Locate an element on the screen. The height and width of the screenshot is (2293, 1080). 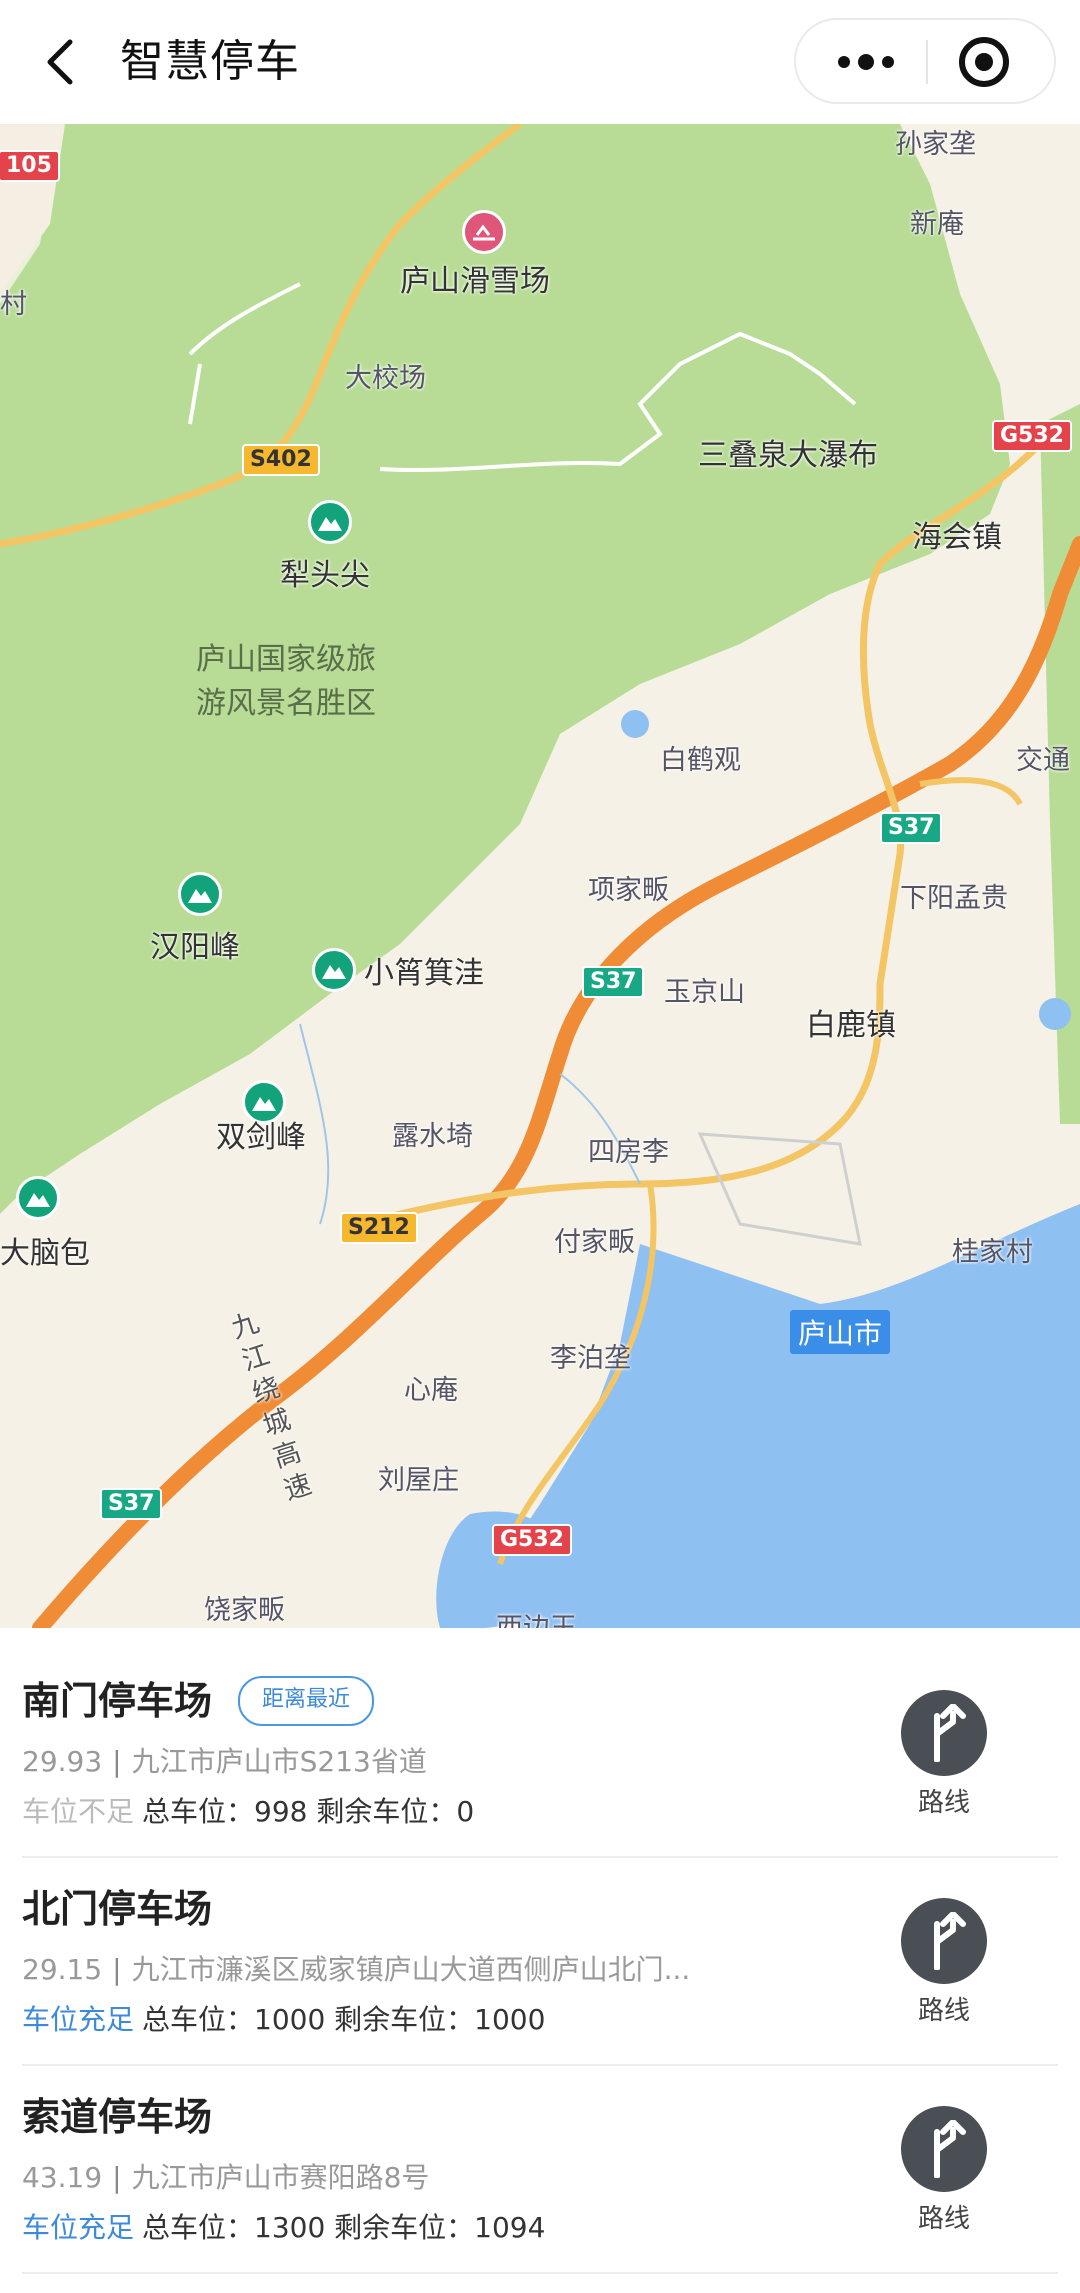
map-label: 小筲箕洼 is located at coordinates (424, 973).